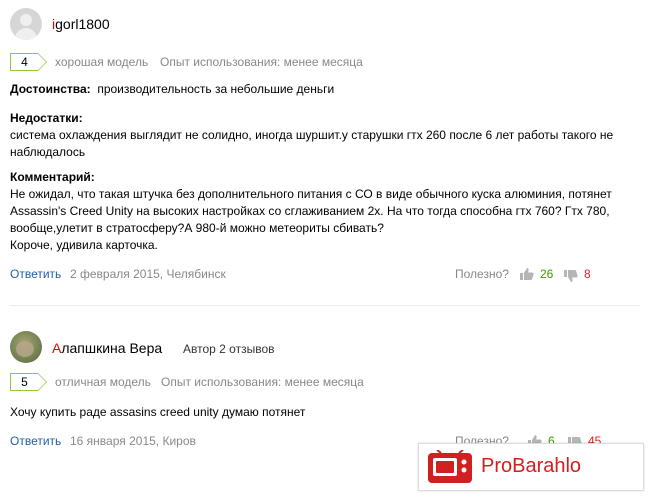 The image size is (650, 500). What do you see at coordinates (450, 466) in the screenshot?
I see `tv-icon` at bounding box center [450, 466].